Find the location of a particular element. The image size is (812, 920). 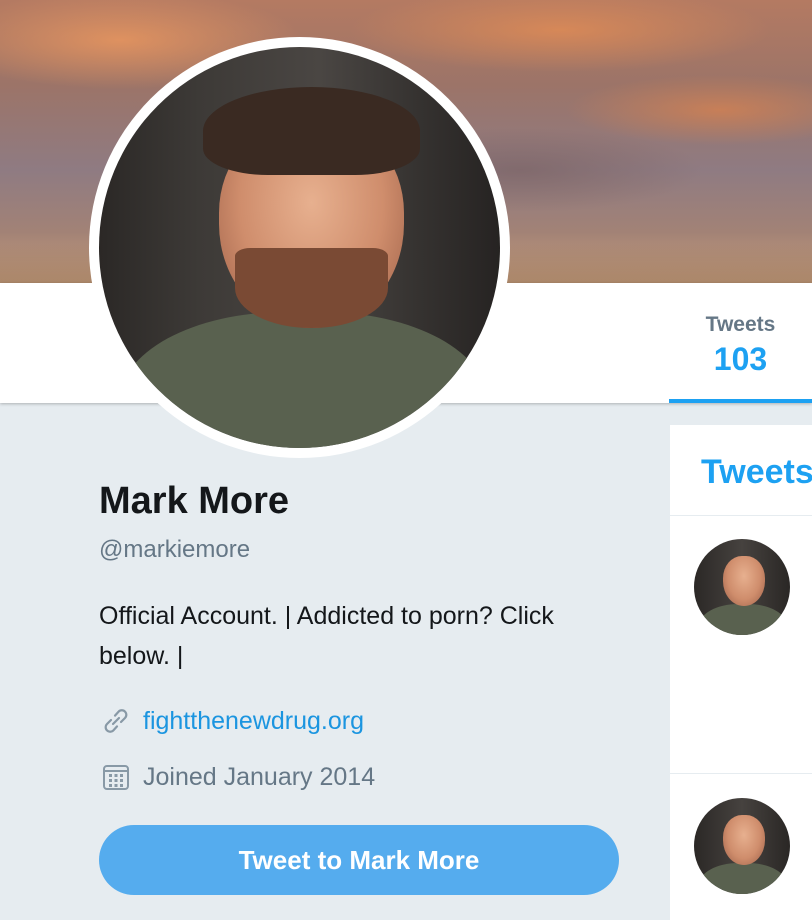

profile-website: fightthenewdrug.org is located at coordinates (231, 721).